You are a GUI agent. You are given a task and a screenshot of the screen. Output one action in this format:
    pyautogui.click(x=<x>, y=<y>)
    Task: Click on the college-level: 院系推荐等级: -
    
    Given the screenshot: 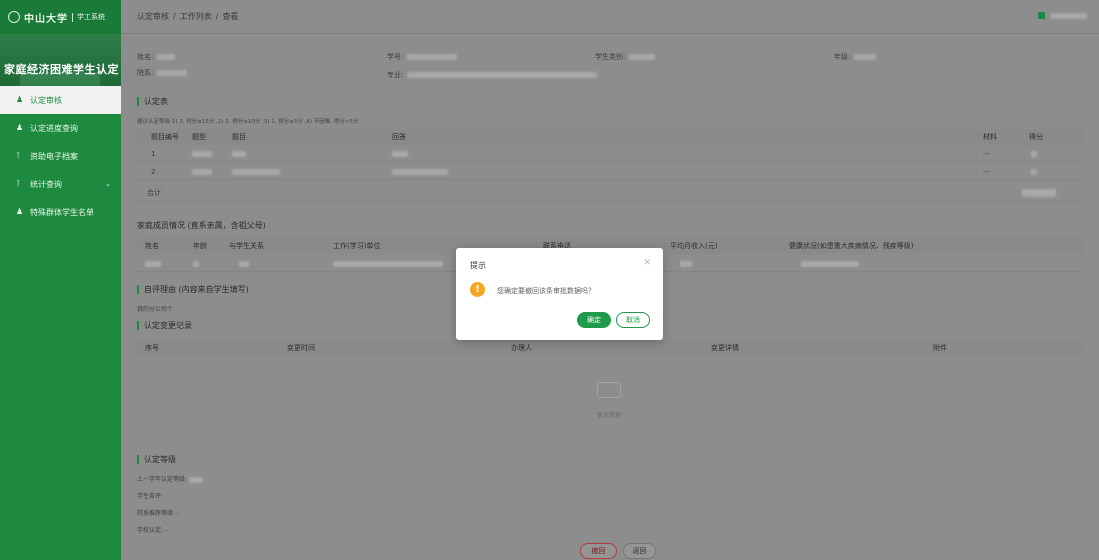 What is the action you would take?
    pyautogui.click(x=158, y=513)
    